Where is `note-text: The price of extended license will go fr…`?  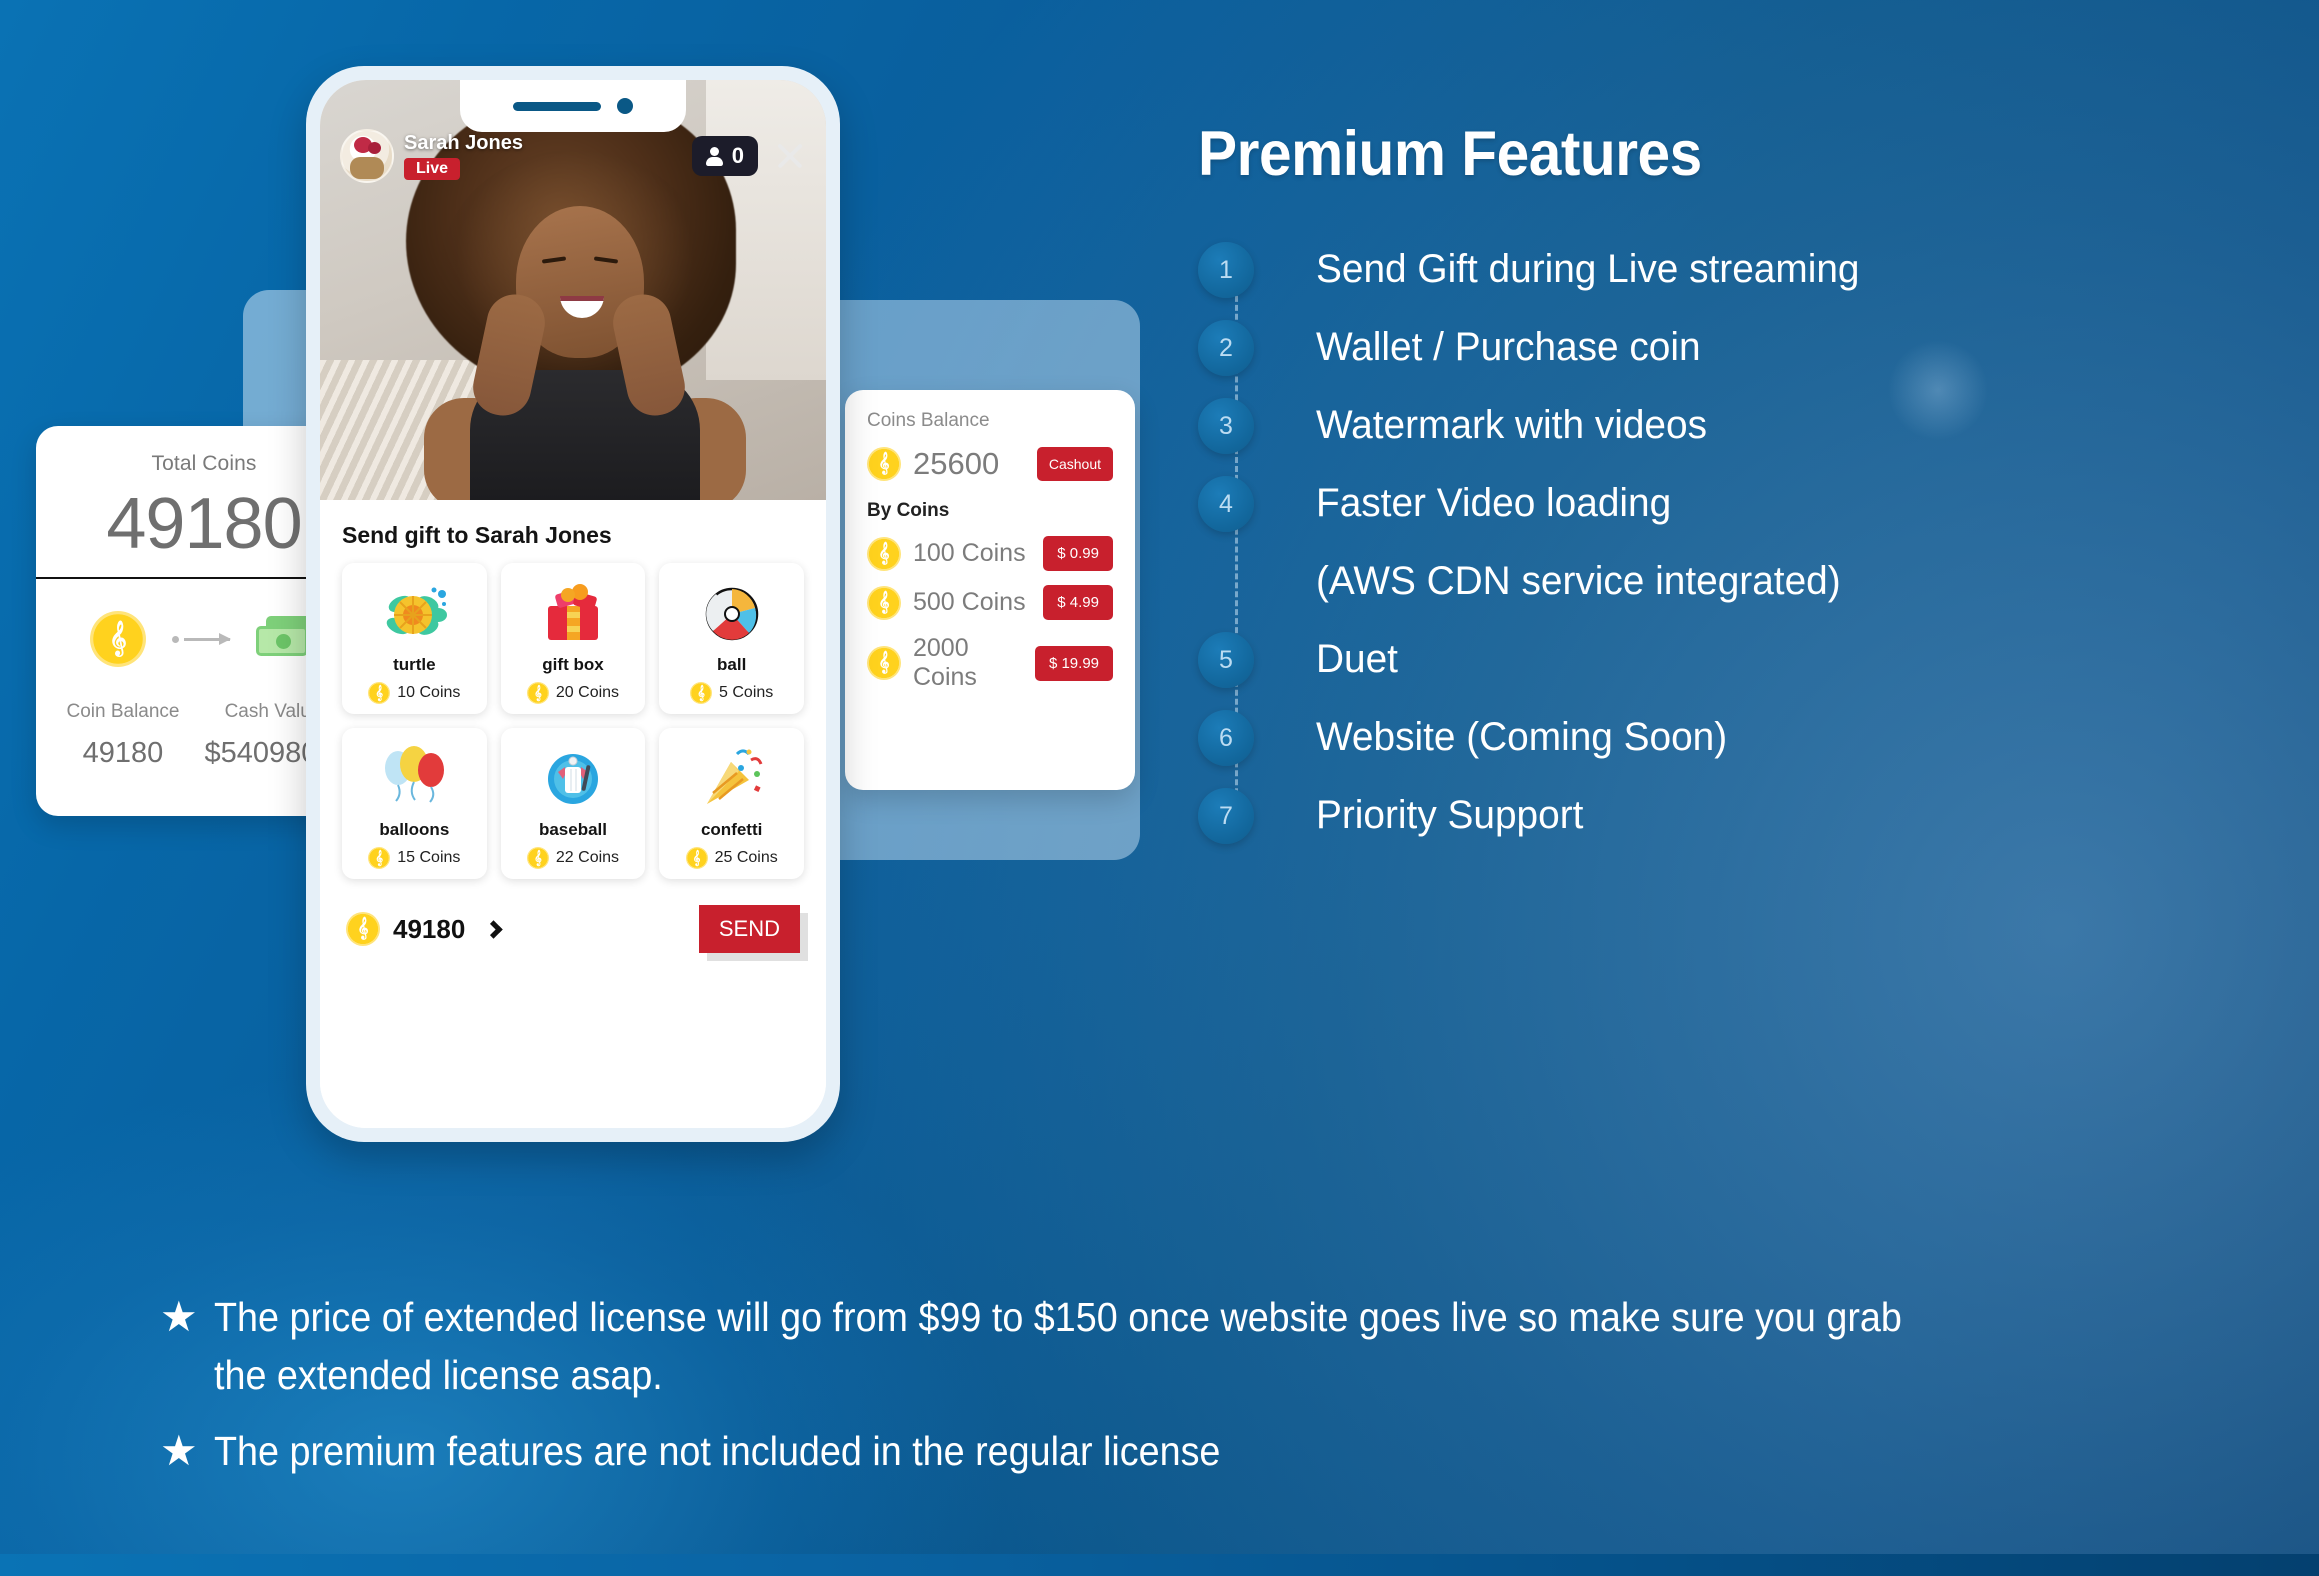
note-text: The price of extended license will go fr… is located at coordinates (1058, 1346).